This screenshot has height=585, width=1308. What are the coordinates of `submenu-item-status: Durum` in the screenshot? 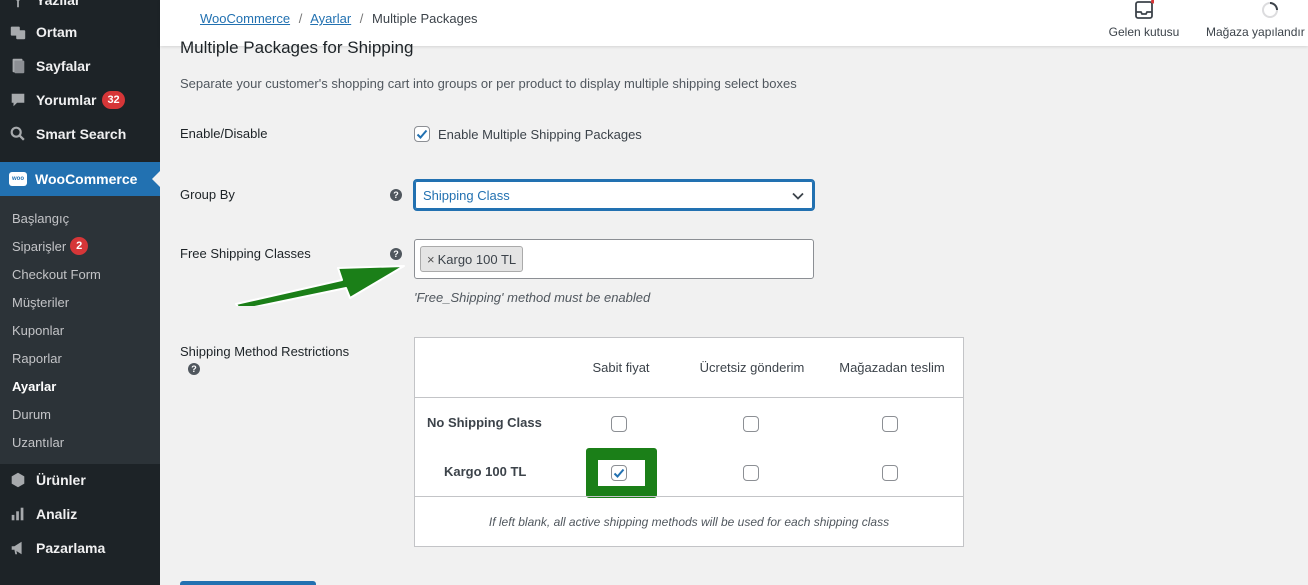 It's located at (31, 414).